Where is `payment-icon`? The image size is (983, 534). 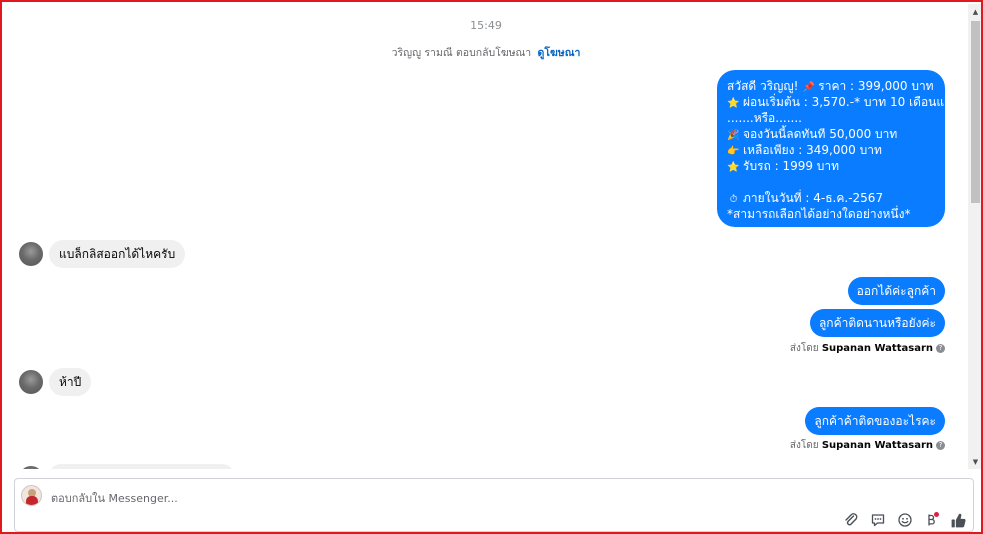 payment-icon is located at coordinates (931, 520).